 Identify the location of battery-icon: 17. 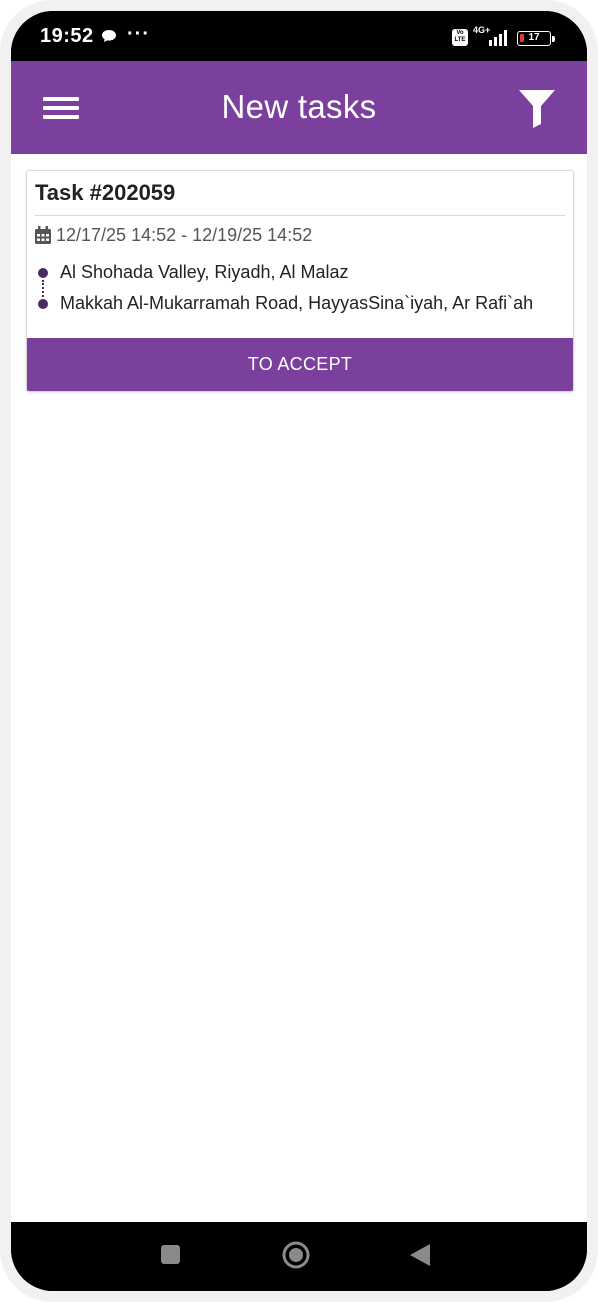
(534, 38).